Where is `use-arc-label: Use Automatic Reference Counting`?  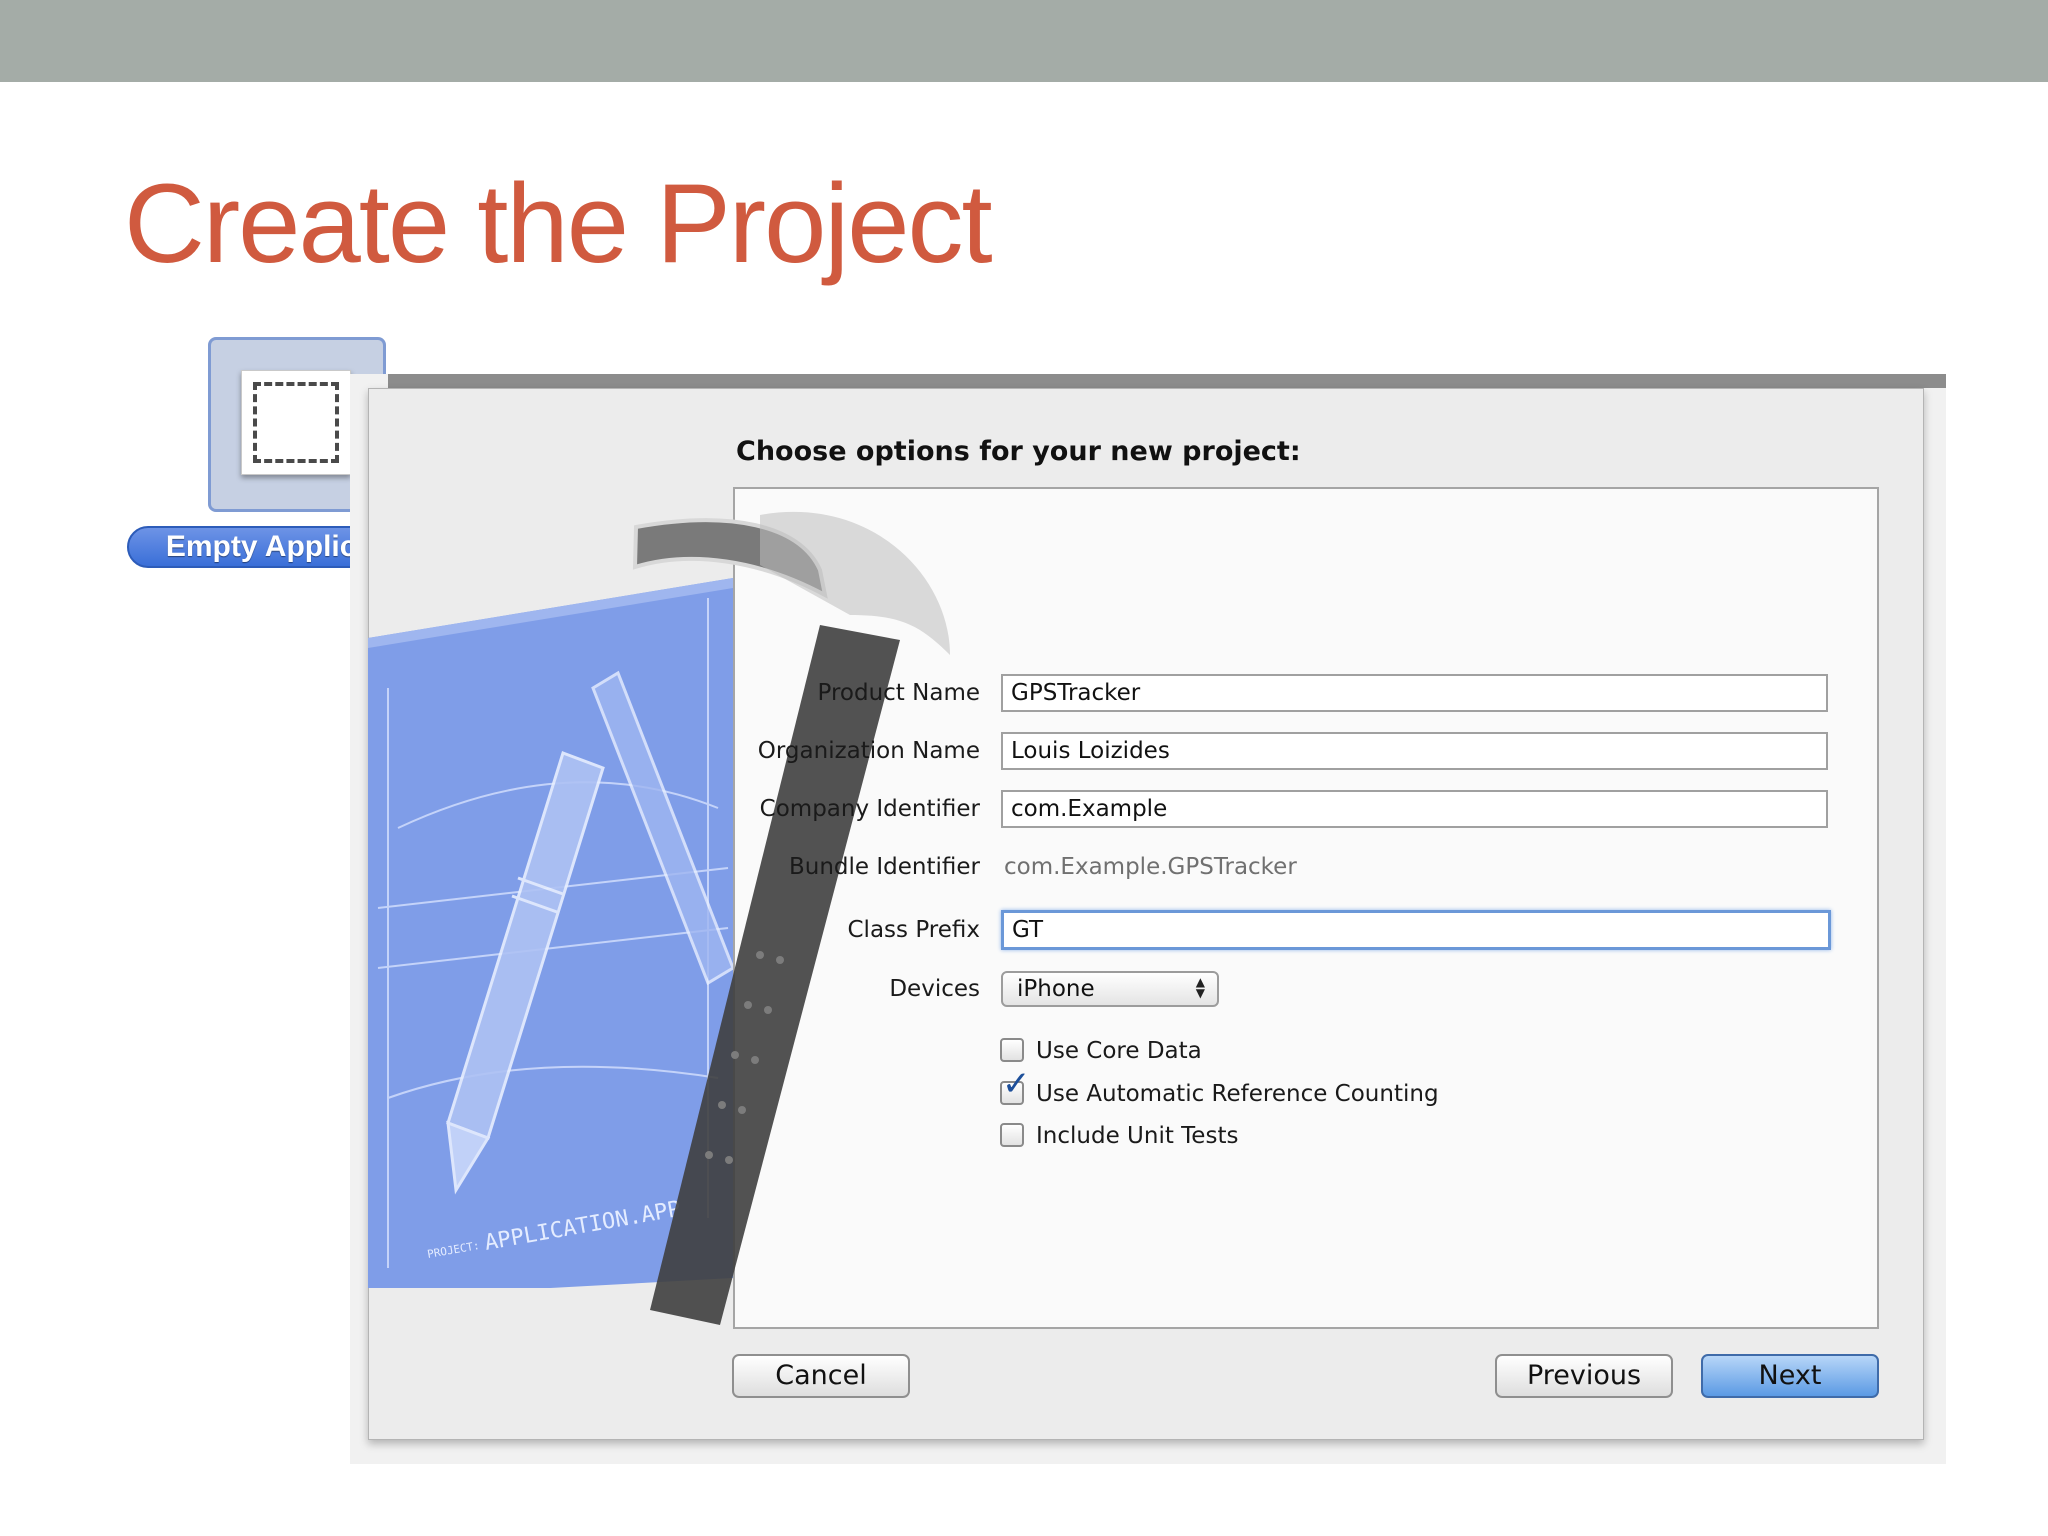
use-arc-label: Use Automatic Reference Counting is located at coordinates (1237, 1094).